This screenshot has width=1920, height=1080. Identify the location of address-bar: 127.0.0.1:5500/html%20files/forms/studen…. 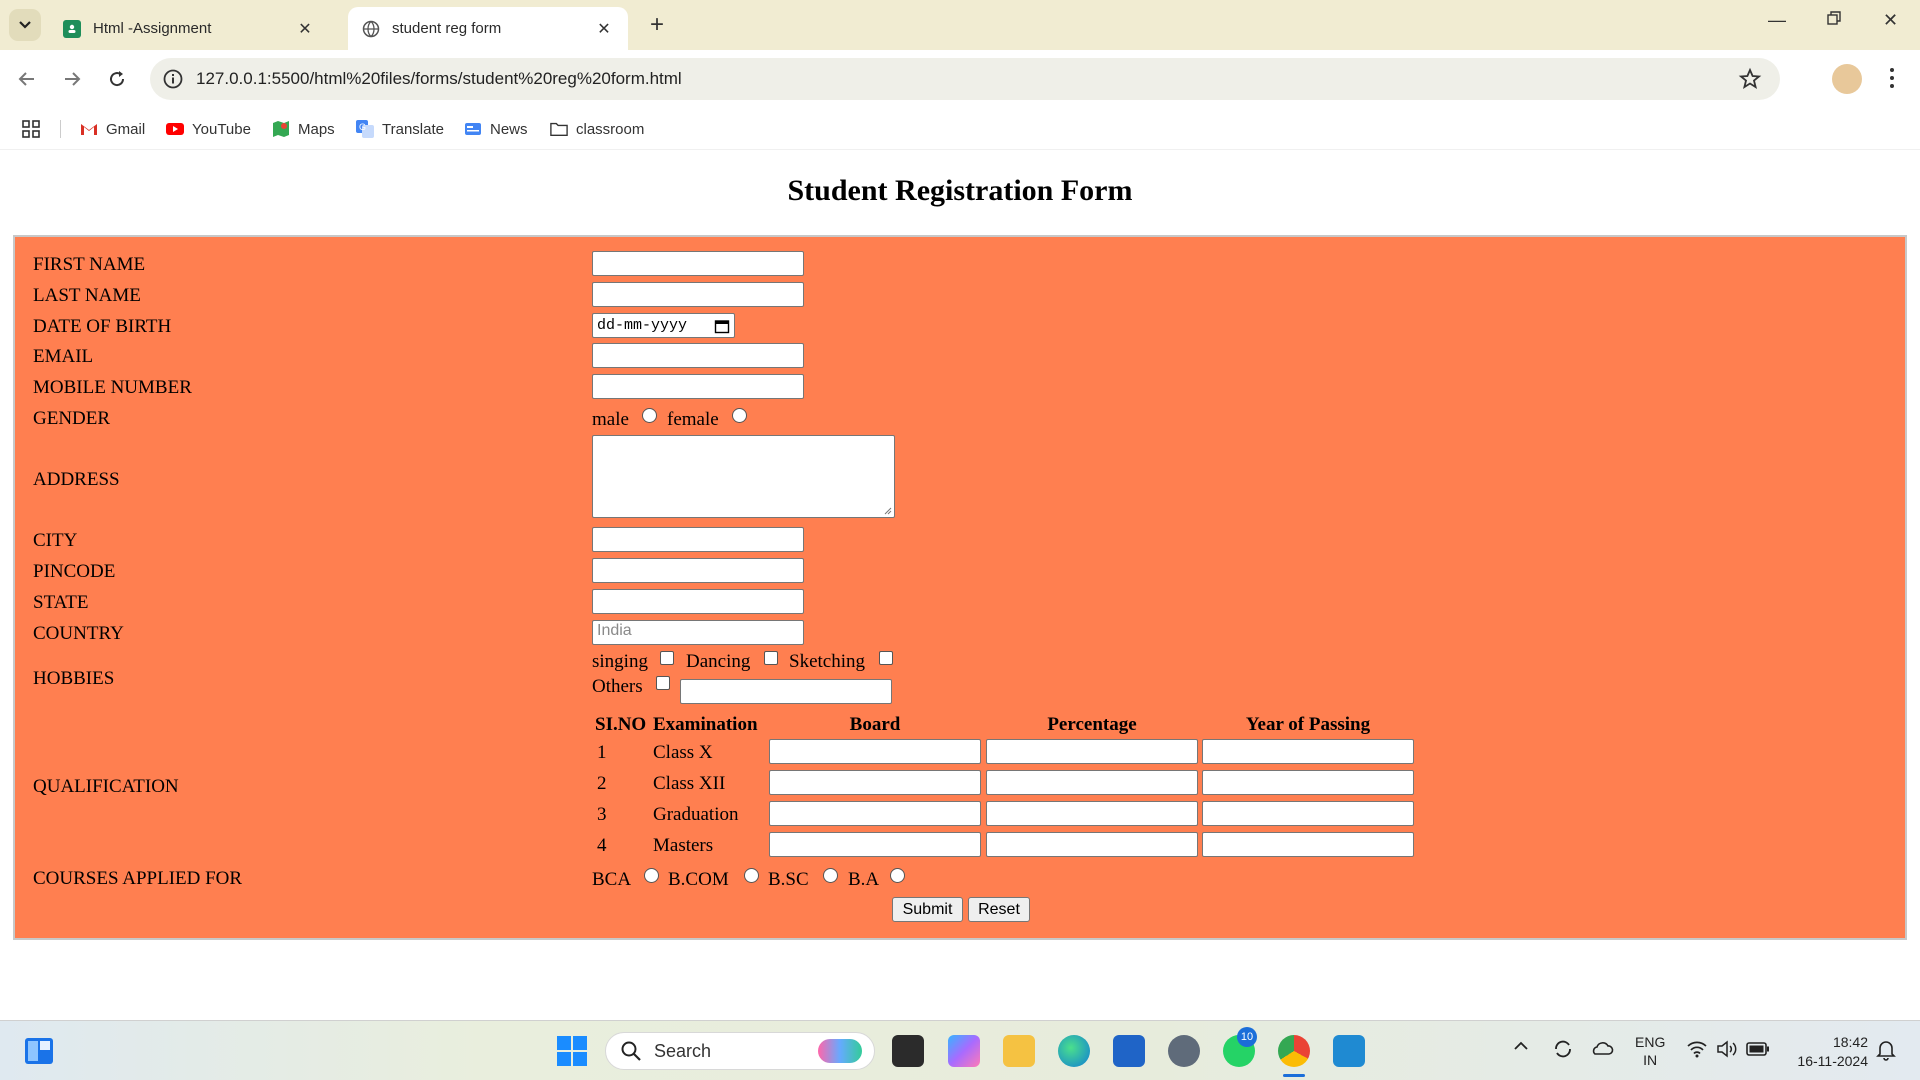
(965, 79).